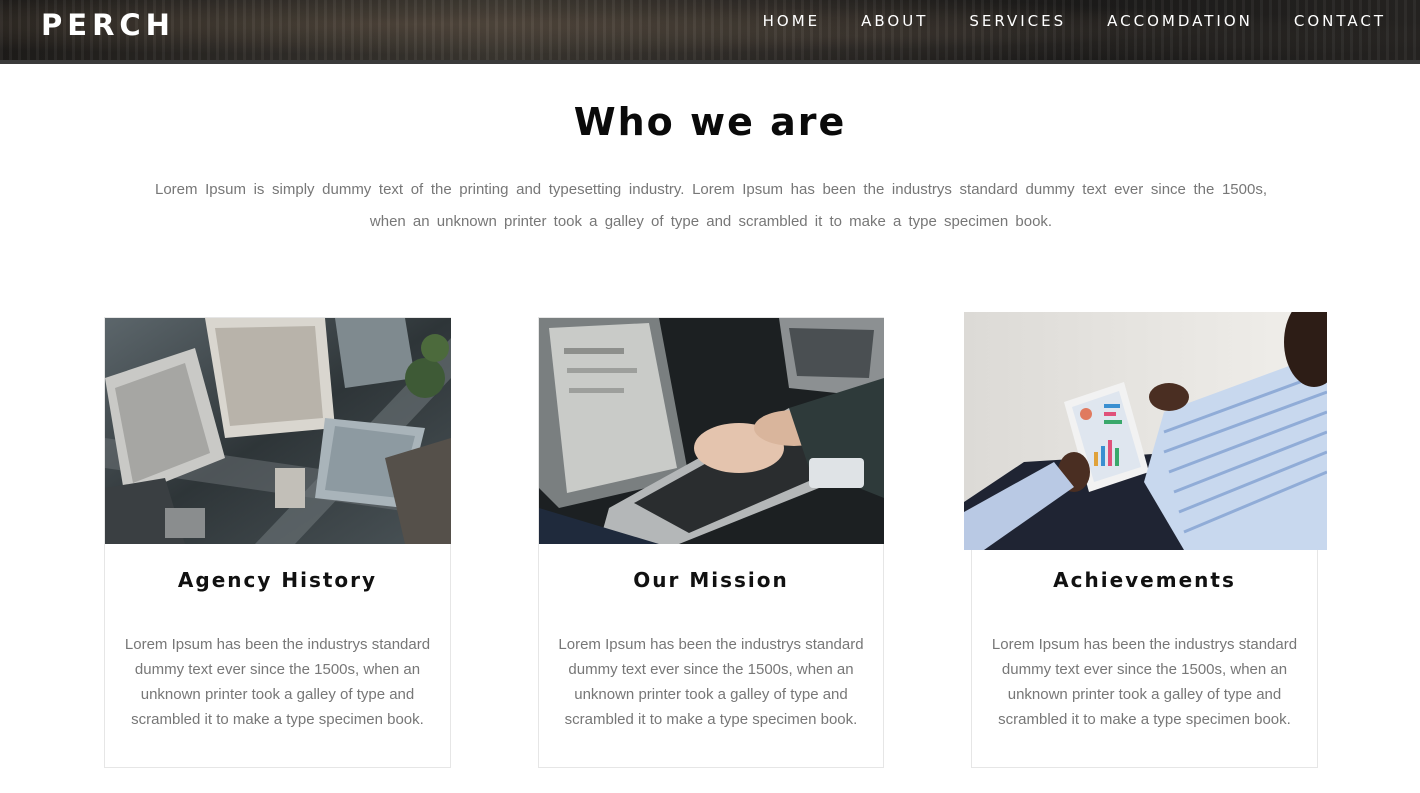  What do you see at coordinates (108, 25) in the screenshot?
I see `brand-logo: PERCH` at bounding box center [108, 25].